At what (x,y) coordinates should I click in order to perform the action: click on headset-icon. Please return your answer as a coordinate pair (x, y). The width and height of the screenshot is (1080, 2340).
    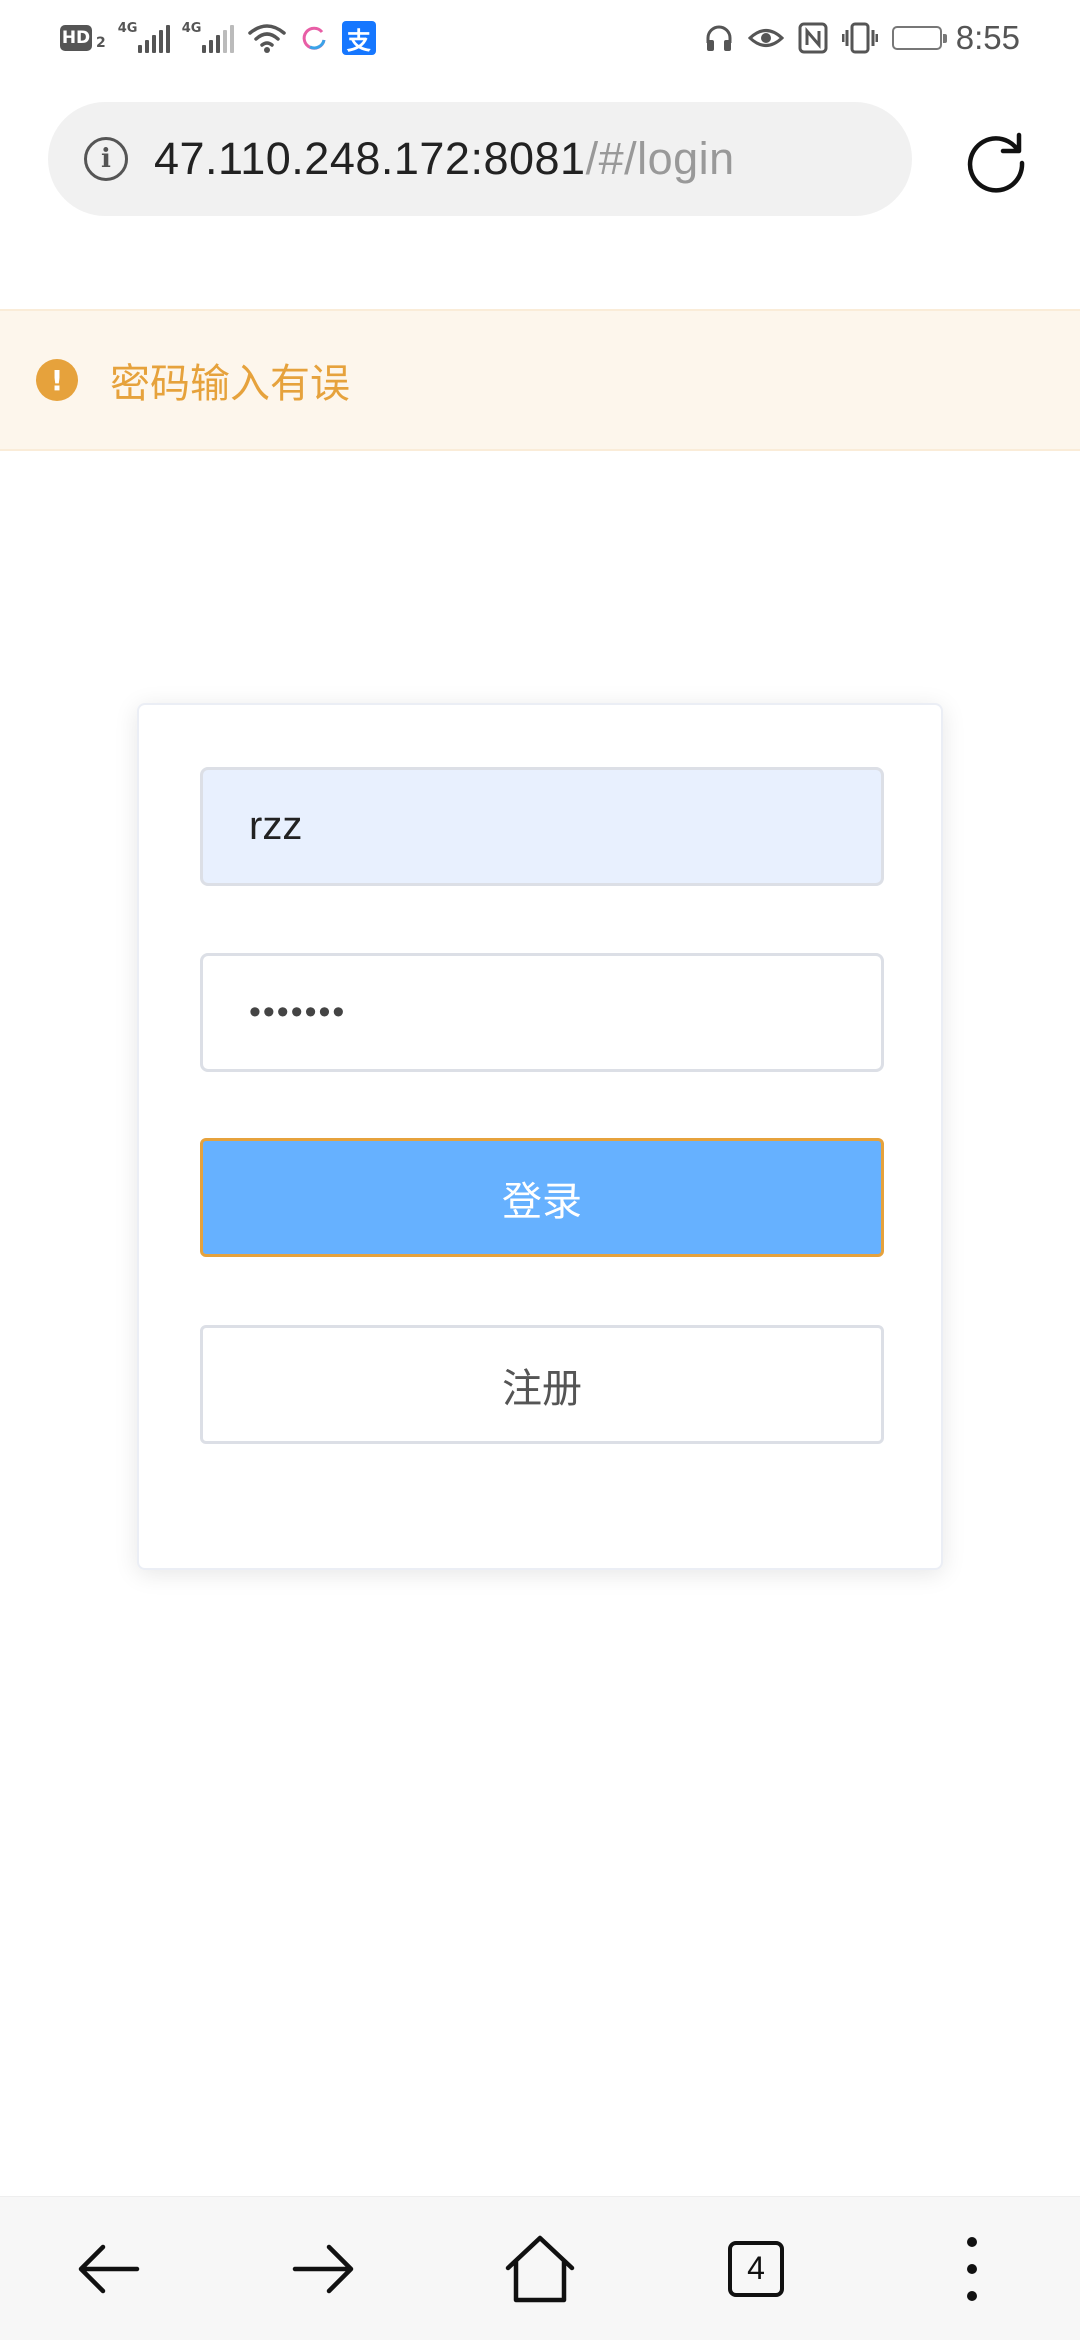
    Looking at the image, I should click on (719, 38).